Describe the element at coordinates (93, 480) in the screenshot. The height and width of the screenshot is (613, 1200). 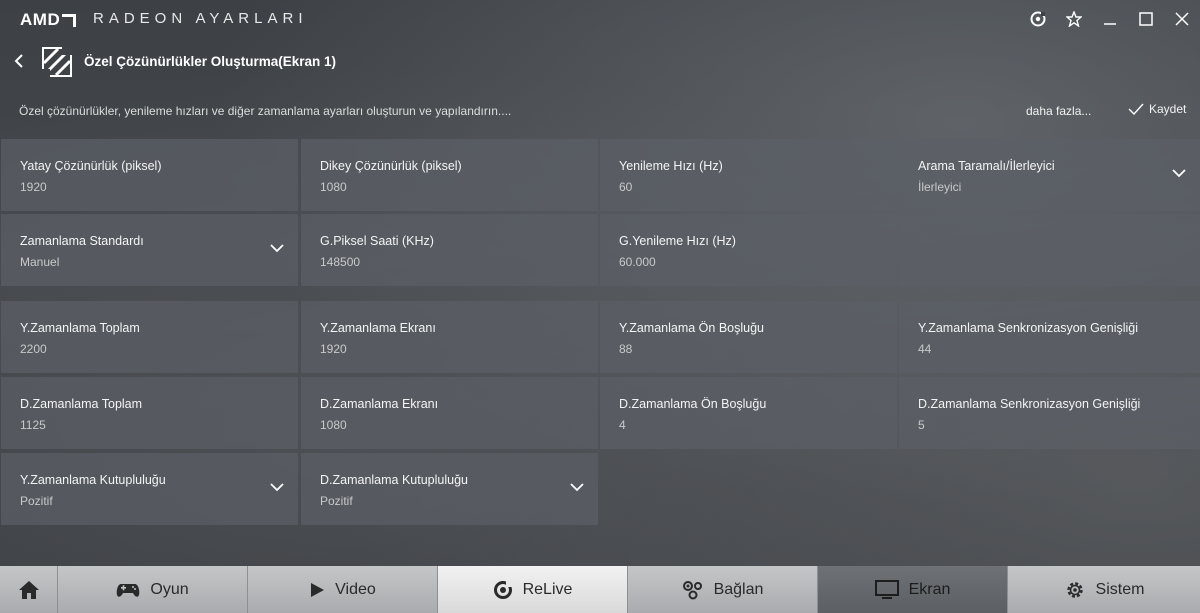
I see `field-label: Y.Zamanlama Kutupluluğu` at that location.